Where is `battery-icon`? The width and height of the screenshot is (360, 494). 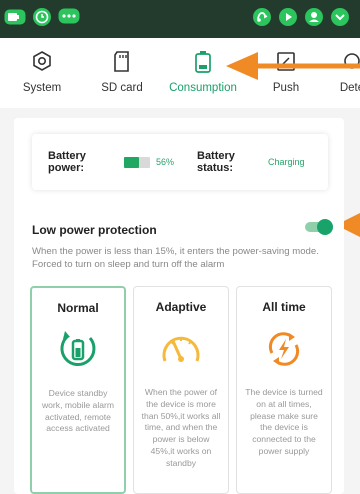 battery-icon is located at coordinates (203, 62).